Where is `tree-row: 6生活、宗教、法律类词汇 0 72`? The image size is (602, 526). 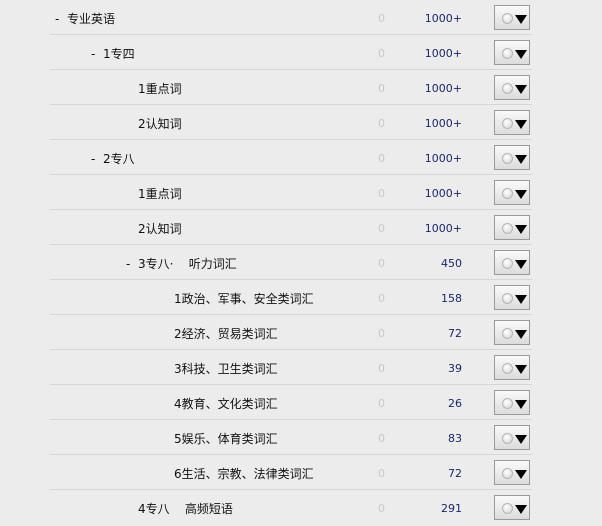 tree-row: 6生活、宗教、法律类词汇 0 72 is located at coordinates (301, 472).